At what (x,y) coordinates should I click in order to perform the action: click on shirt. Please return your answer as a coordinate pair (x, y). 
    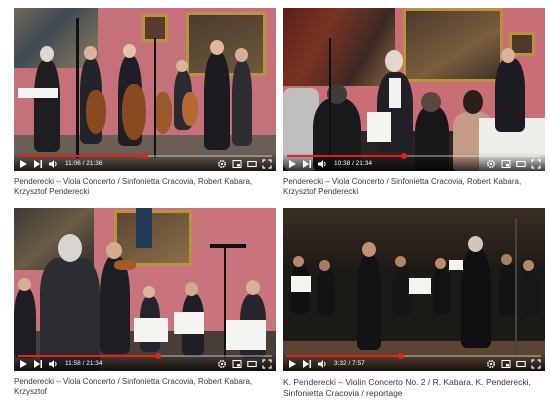
    Looking at the image, I should click on (395, 93).